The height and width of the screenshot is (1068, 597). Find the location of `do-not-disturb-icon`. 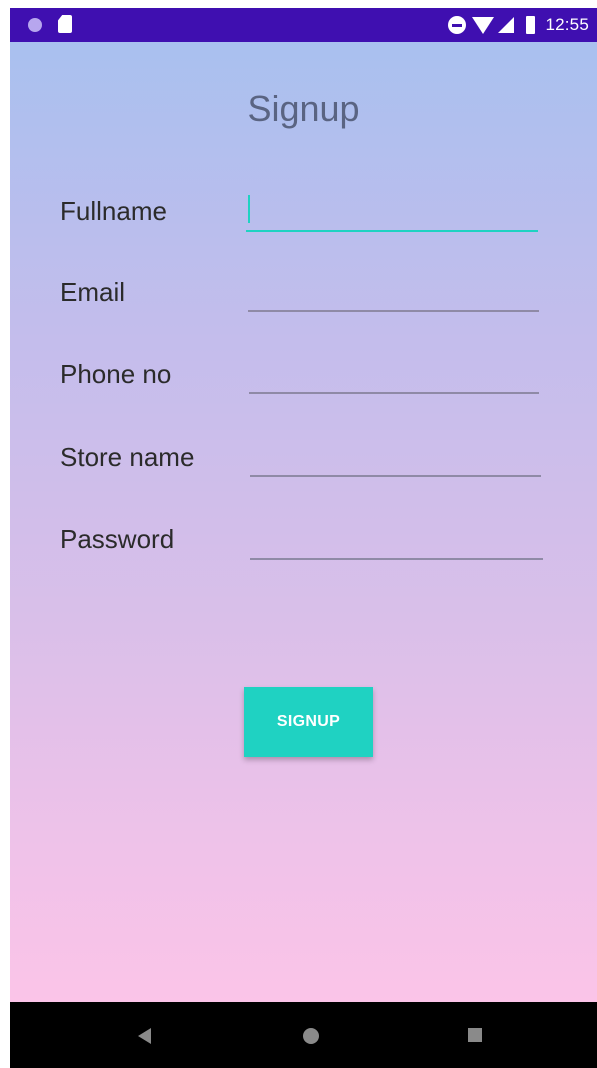

do-not-disturb-icon is located at coordinates (457, 25).